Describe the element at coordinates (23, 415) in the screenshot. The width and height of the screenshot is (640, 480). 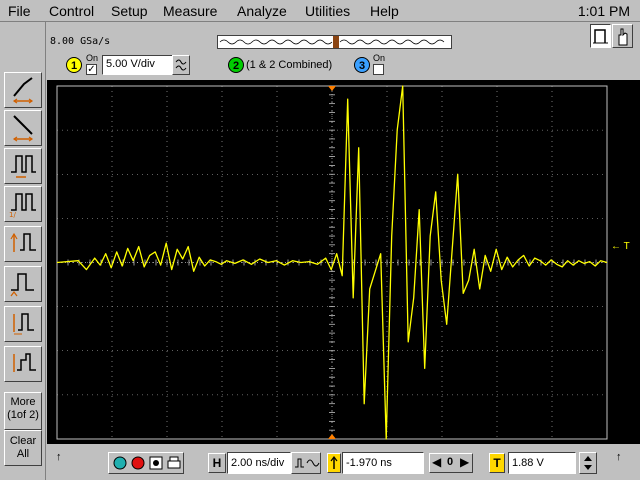
I see `more-page-label: (1of 2)` at that location.